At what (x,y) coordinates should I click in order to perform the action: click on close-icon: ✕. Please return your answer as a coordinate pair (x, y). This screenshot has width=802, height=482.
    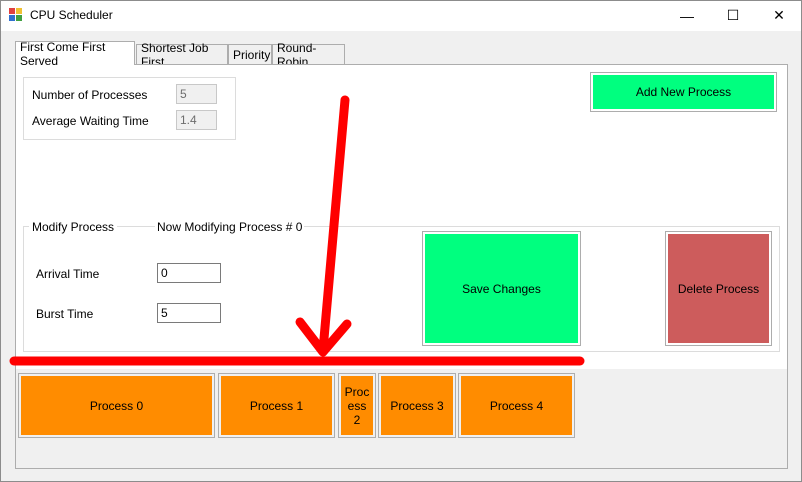
    Looking at the image, I should click on (779, 15).